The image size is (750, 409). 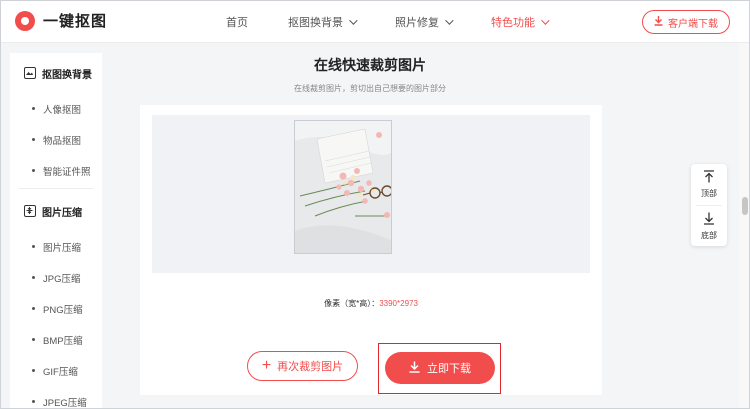 I want to click on compress-icon, so click(x=30, y=211).